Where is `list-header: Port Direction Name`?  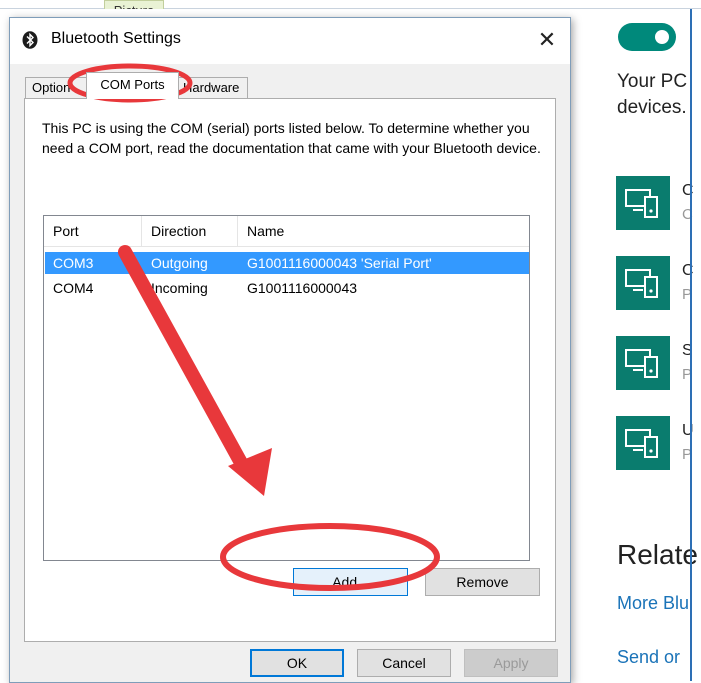 list-header: Port Direction Name is located at coordinates (286, 231).